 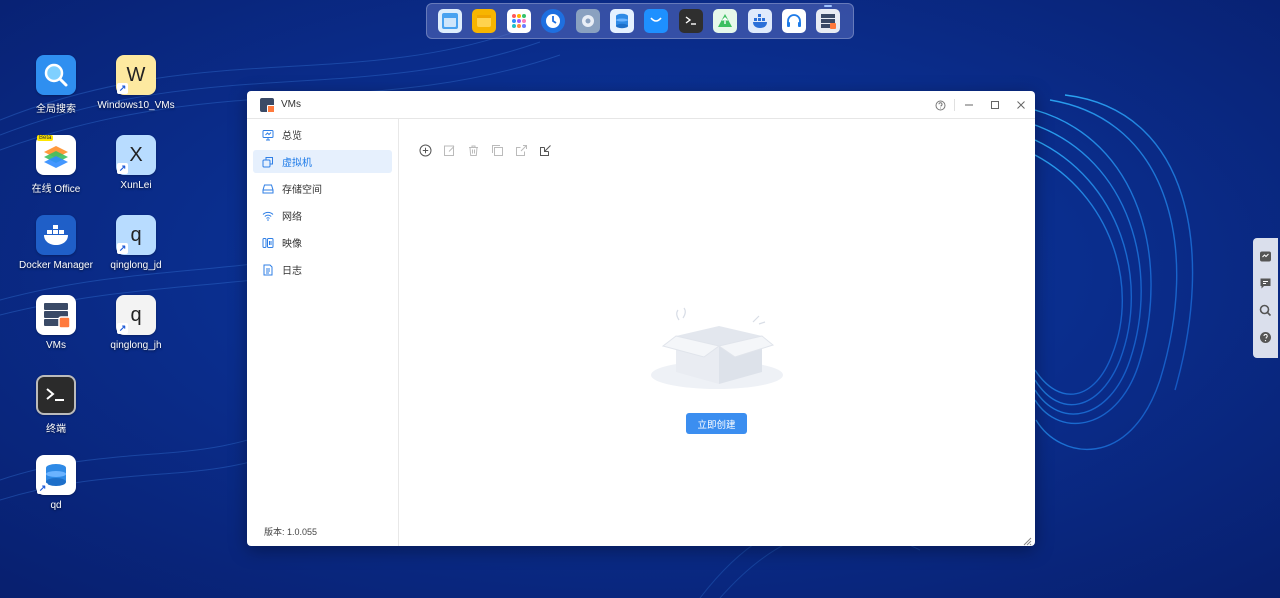 I want to click on shortcut-w-icon: W ↗, so click(x=136, y=75).